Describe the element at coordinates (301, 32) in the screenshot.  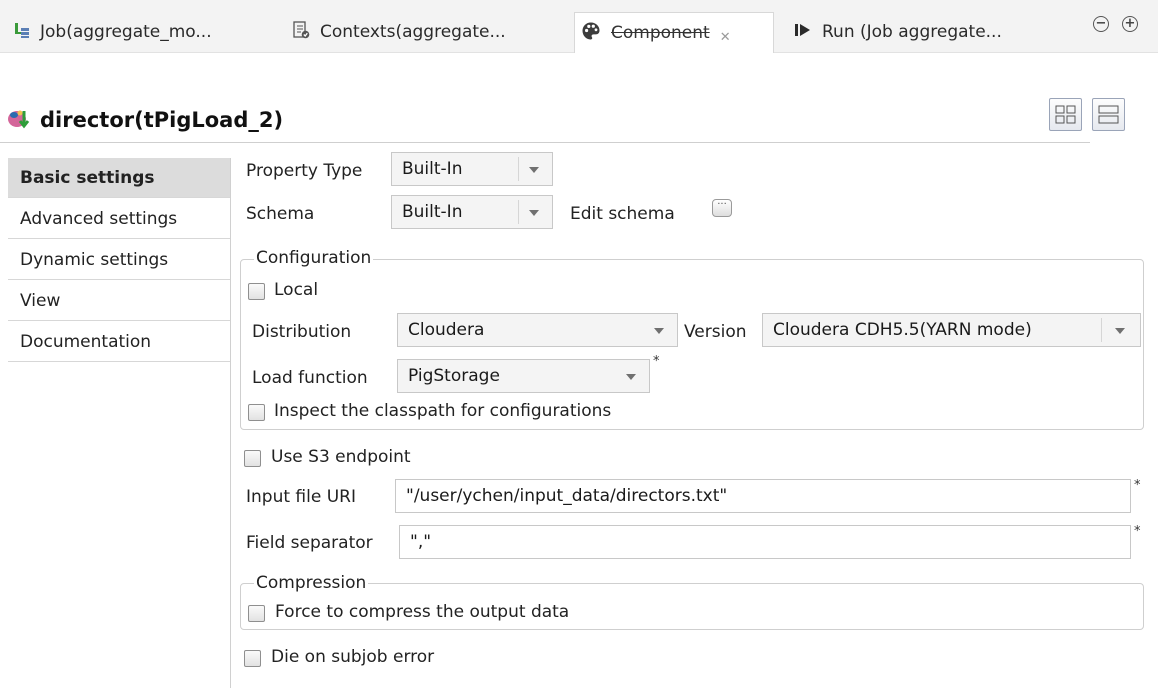
I see `contexts-icon` at that location.